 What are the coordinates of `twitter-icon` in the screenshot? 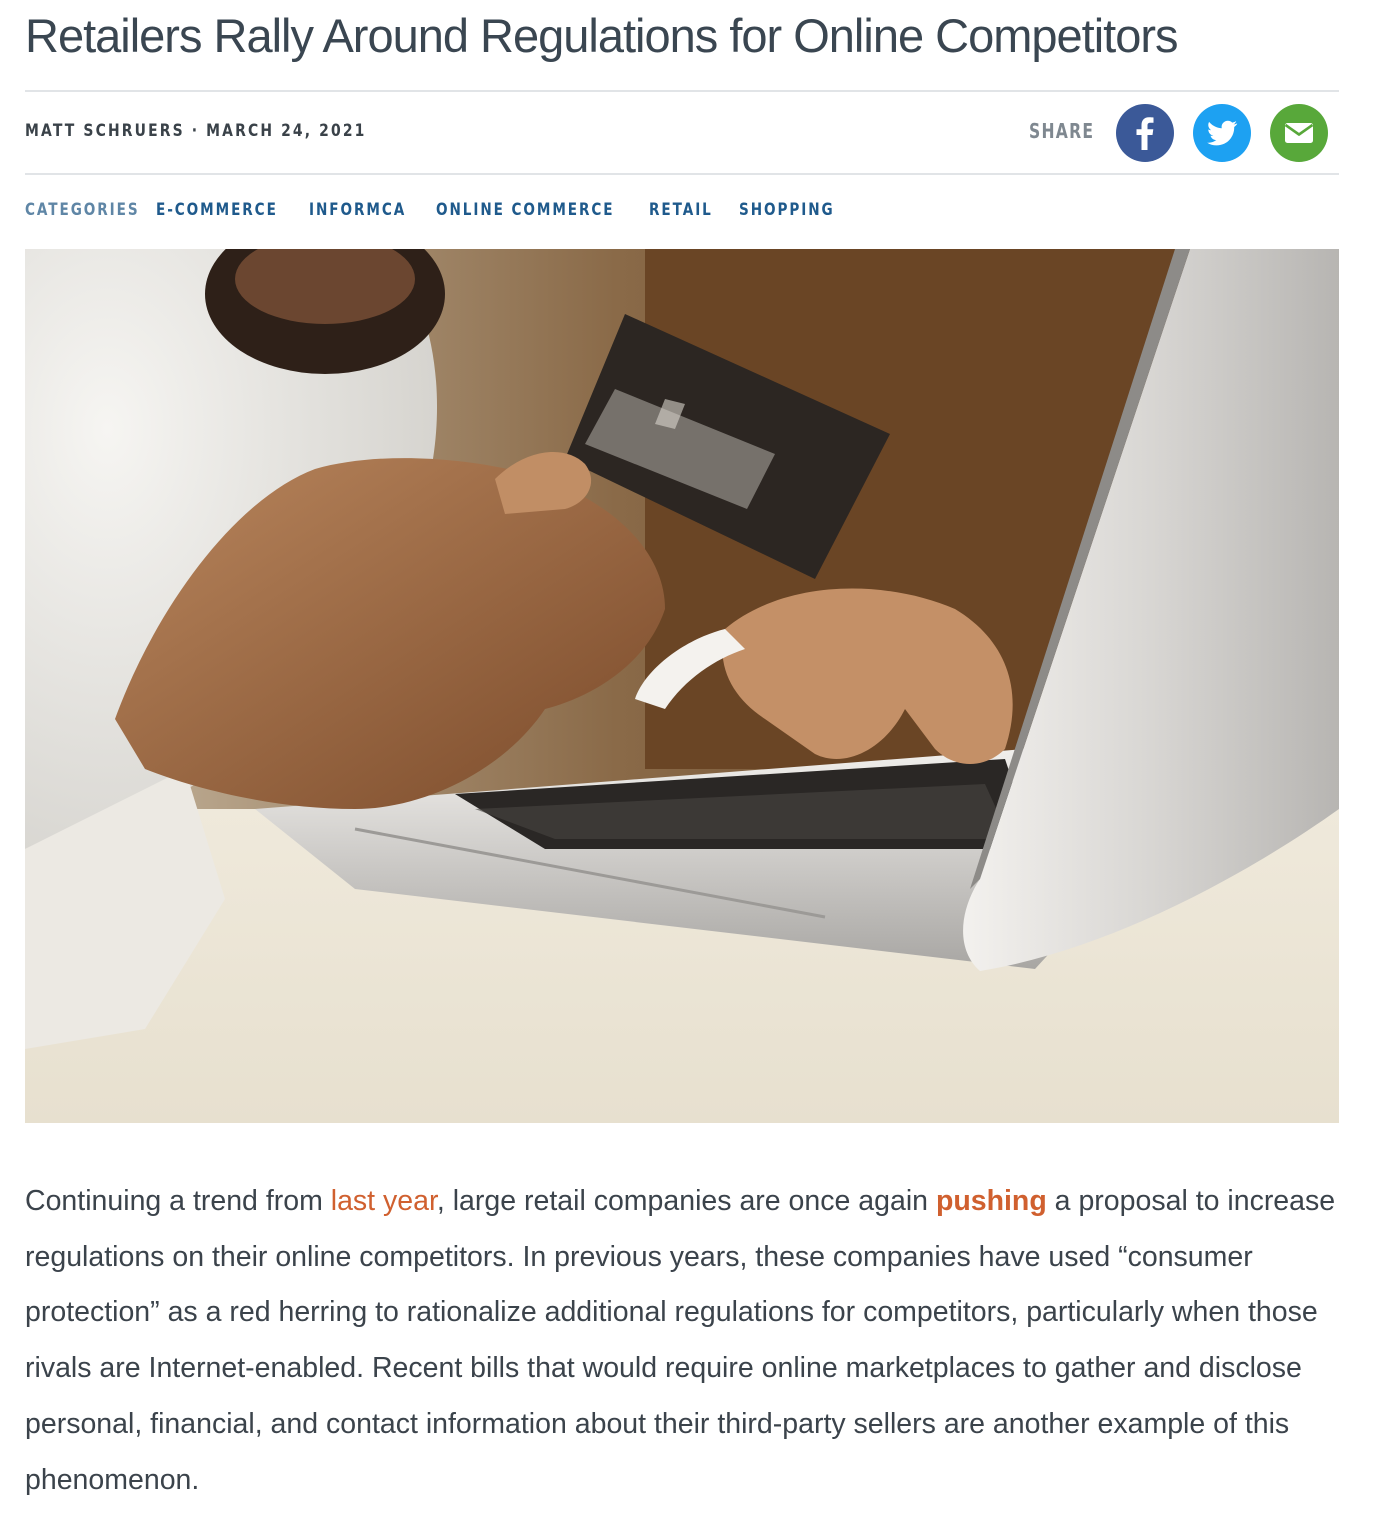 It's located at (1222, 133).